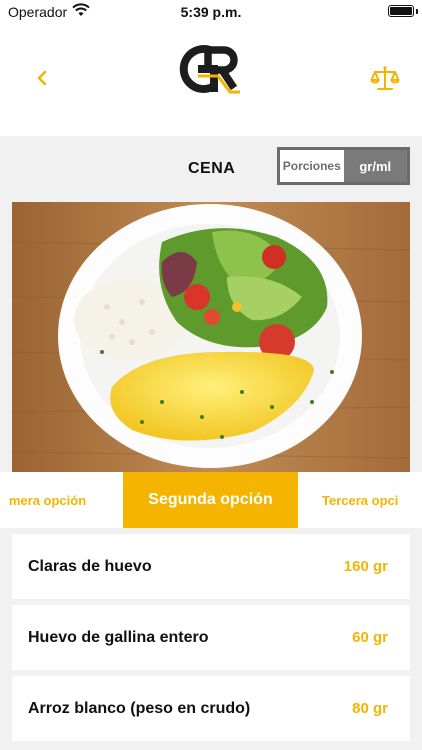 This screenshot has width=422, height=750. I want to click on food-name: Arroz blanco (peso en crudo), so click(139, 708).